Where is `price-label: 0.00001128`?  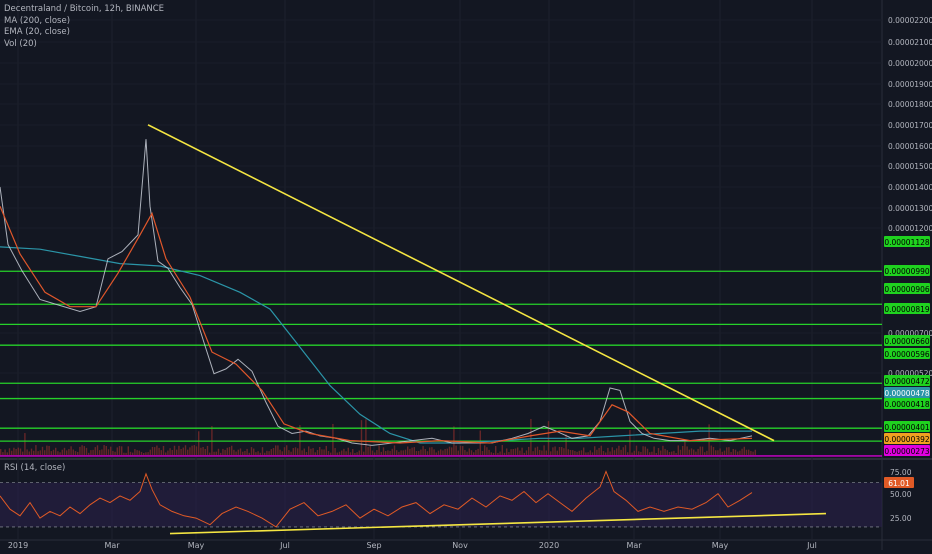 price-label: 0.00001128 is located at coordinates (907, 242).